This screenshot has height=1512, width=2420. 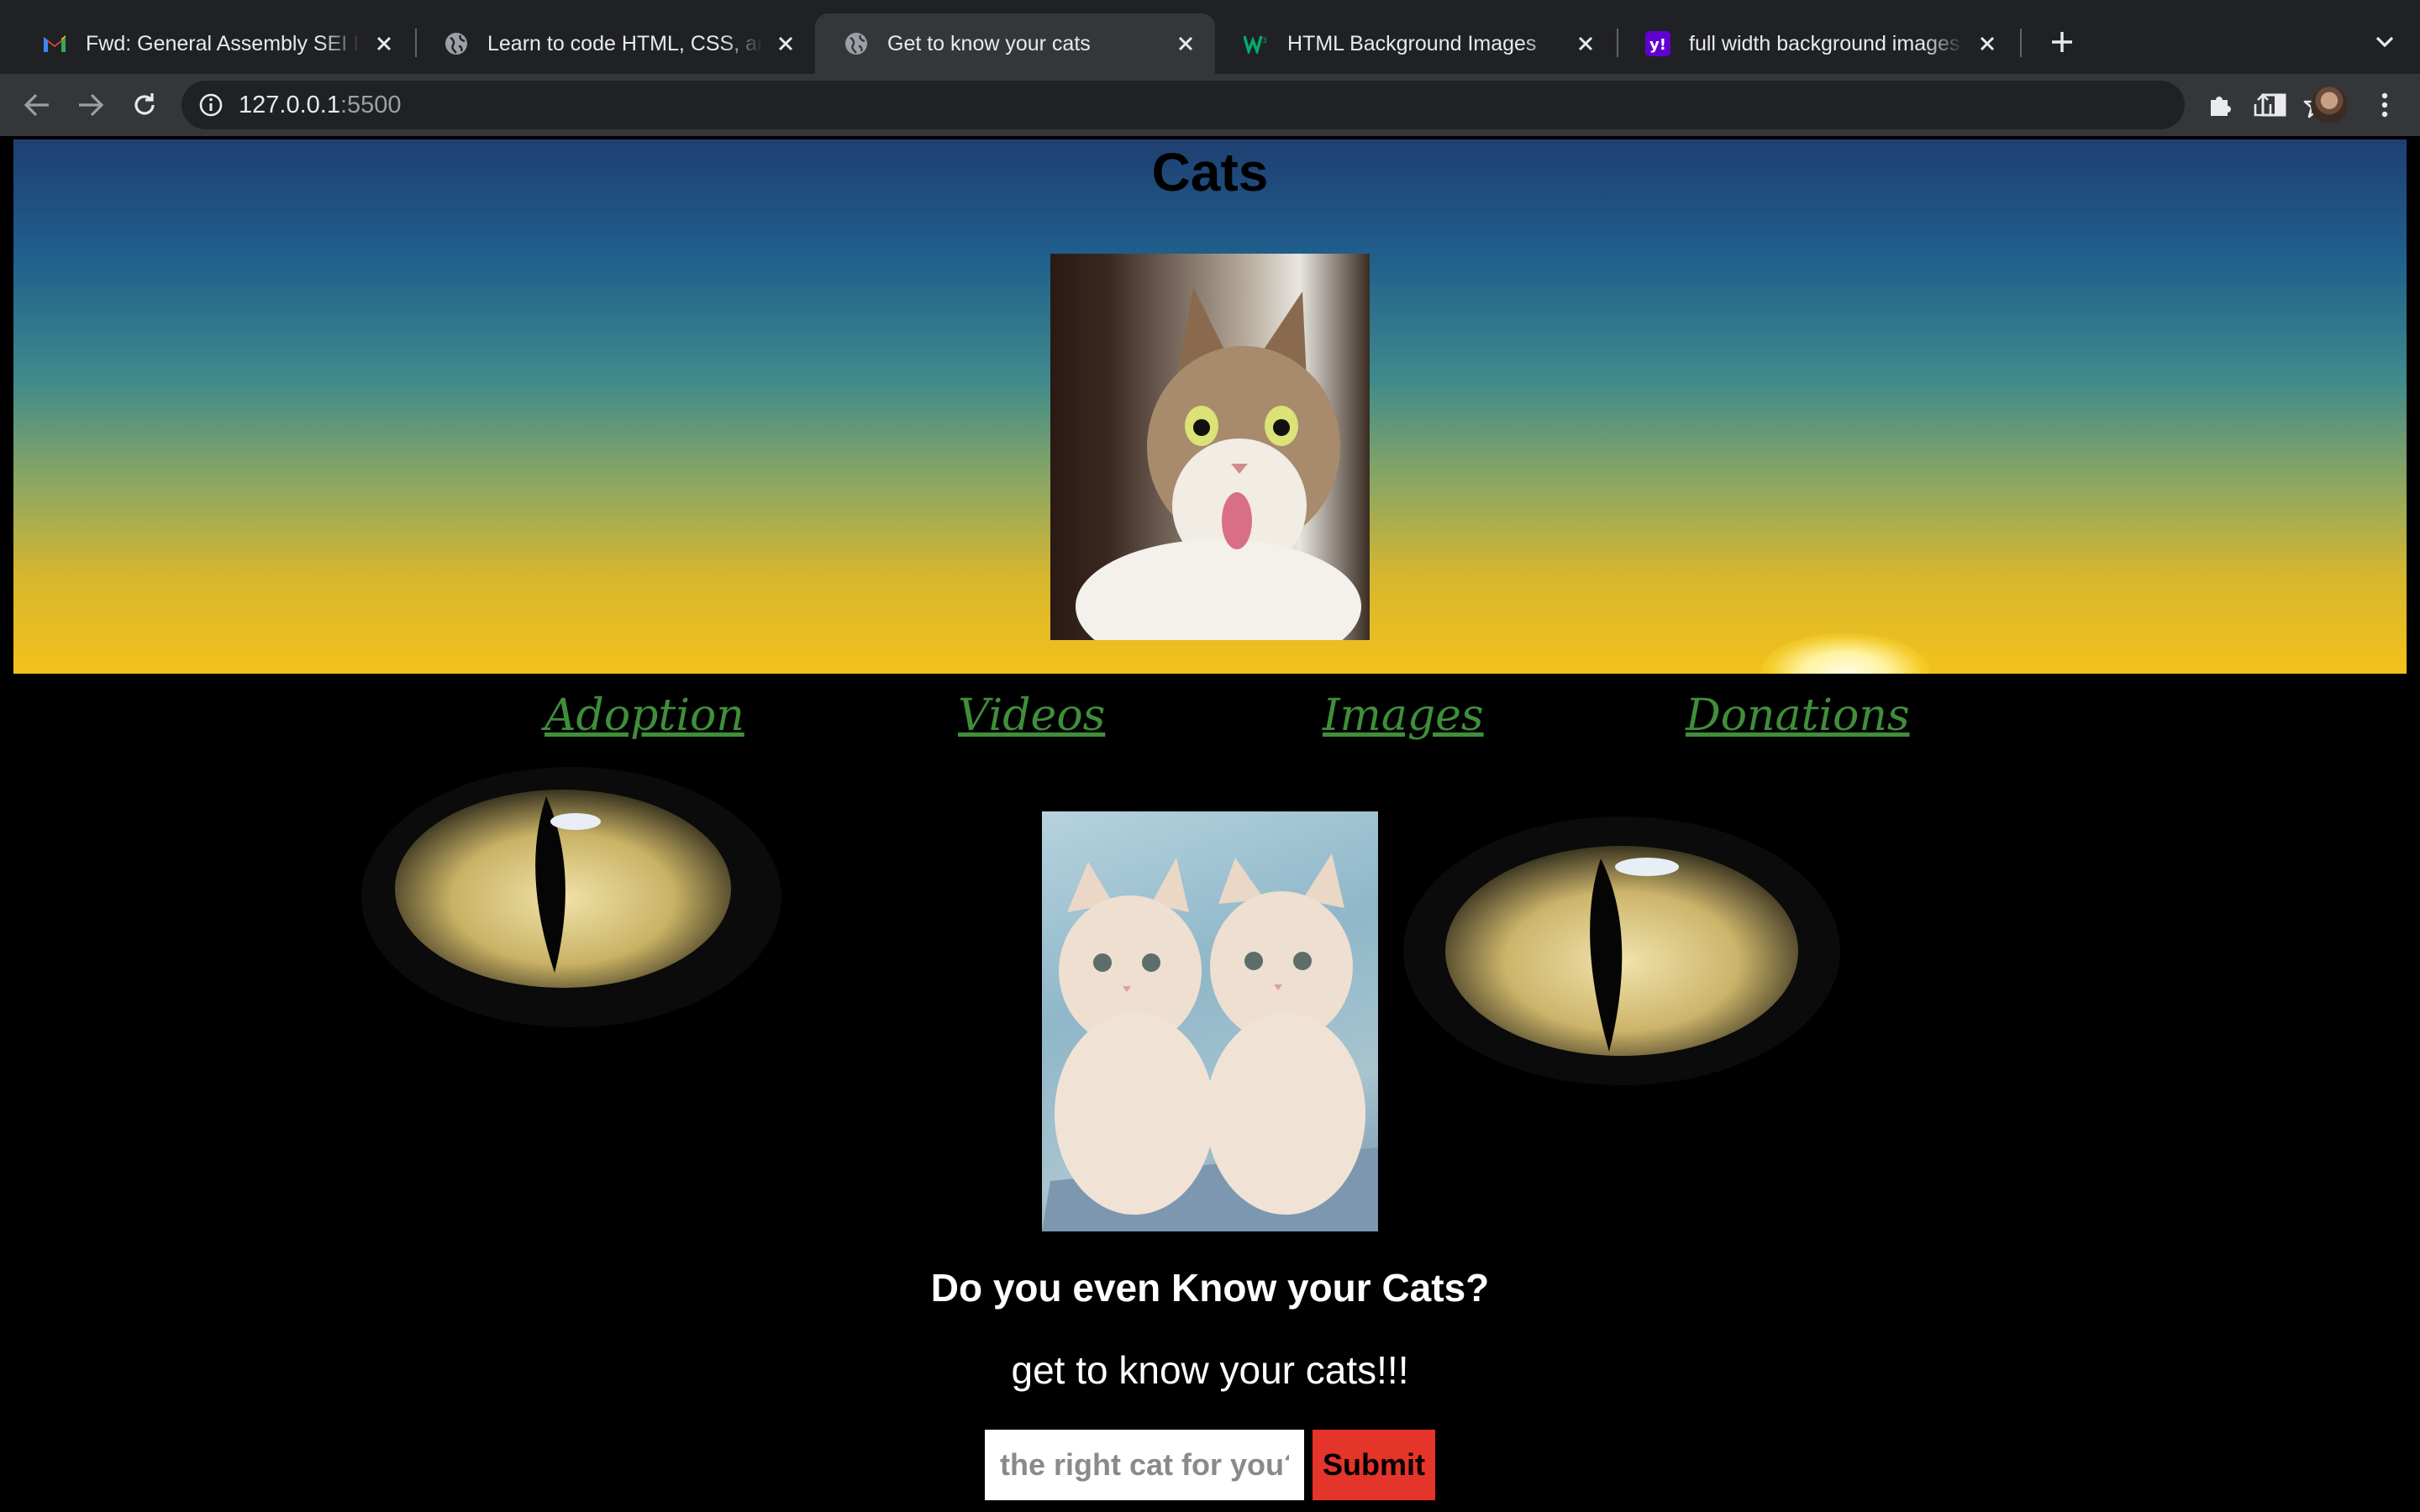 I want to click on yahoo-icon: y!, so click(x=1657, y=43).